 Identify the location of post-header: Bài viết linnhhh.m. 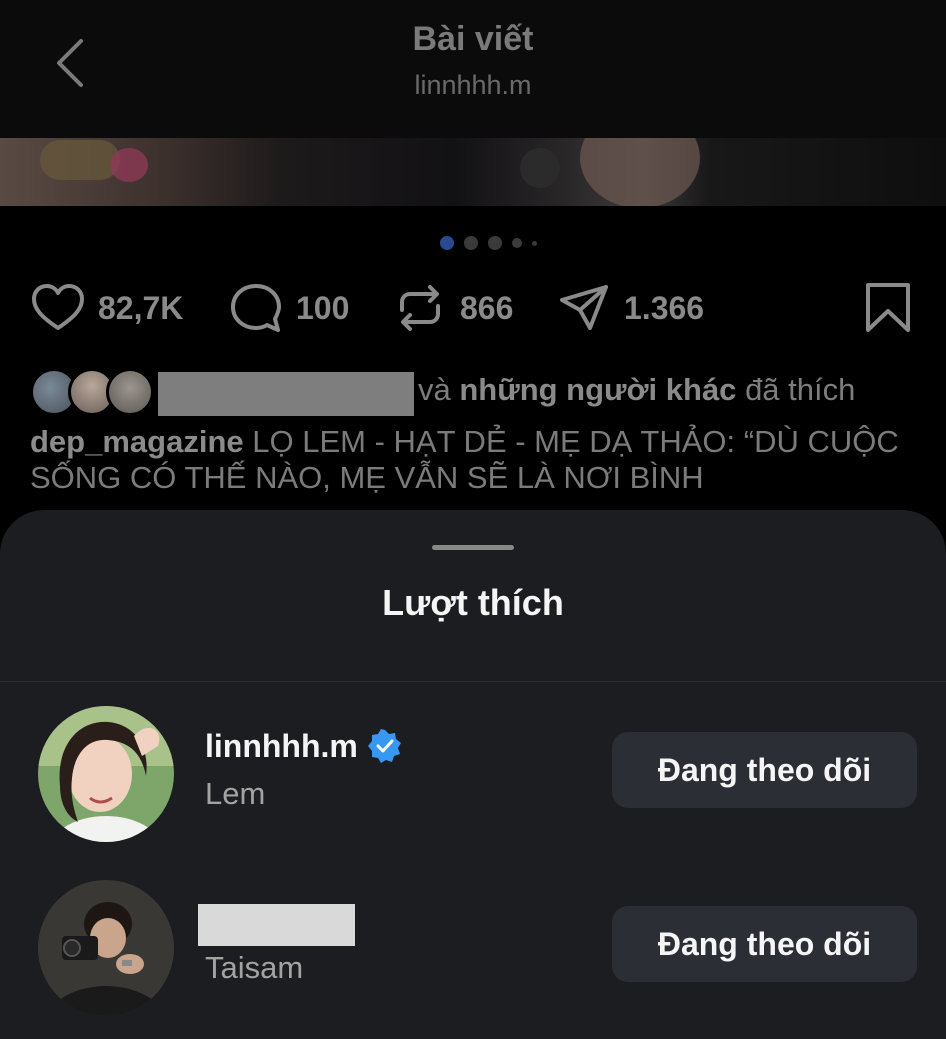
(473, 69).